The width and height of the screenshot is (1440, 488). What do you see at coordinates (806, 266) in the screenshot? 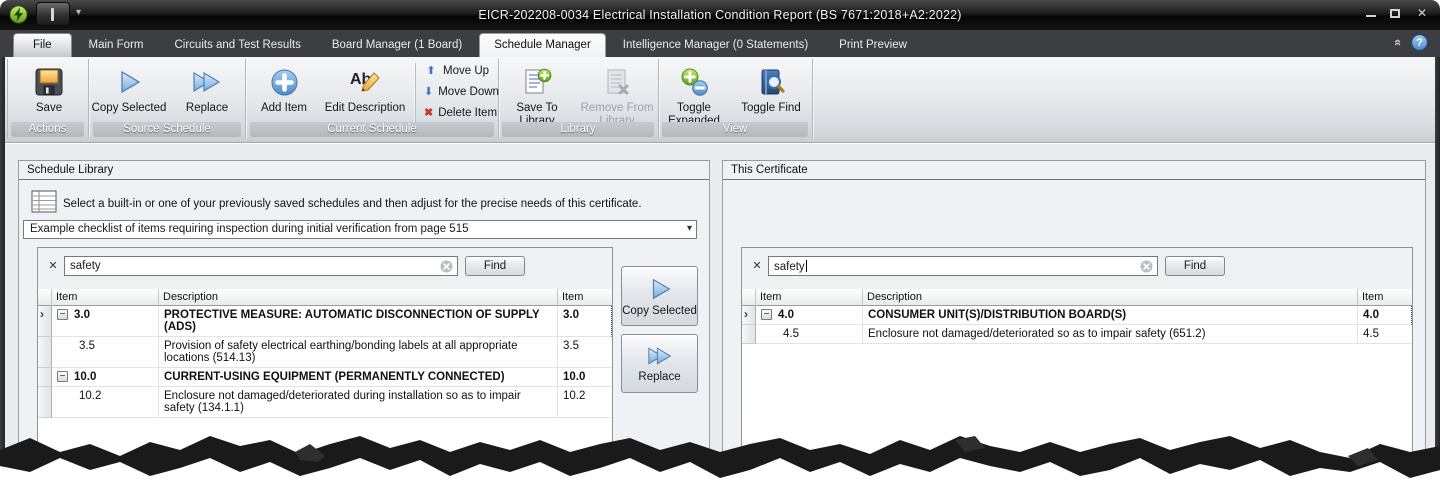
I see `text-caret` at bounding box center [806, 266].